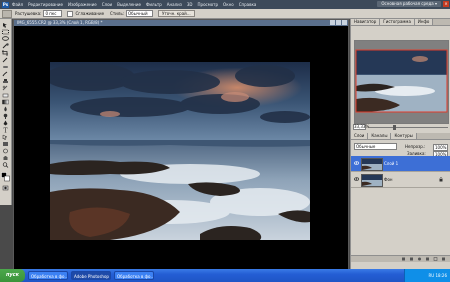 The image size is (450, 282). What do you see at coordinates (17, 4) in the screenshot?
I see `menu-file: Файл` at bounding box center [17, 4].